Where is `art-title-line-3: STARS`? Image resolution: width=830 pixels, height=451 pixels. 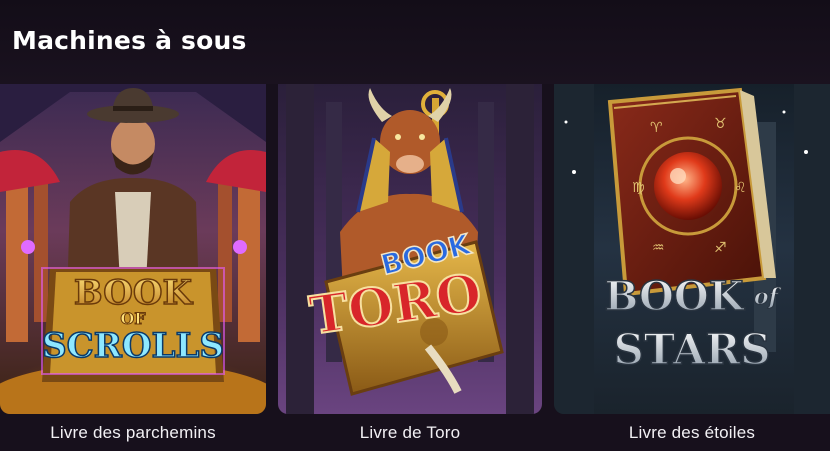 art-title-line-3: STARS is located at coordinates (691, 349).